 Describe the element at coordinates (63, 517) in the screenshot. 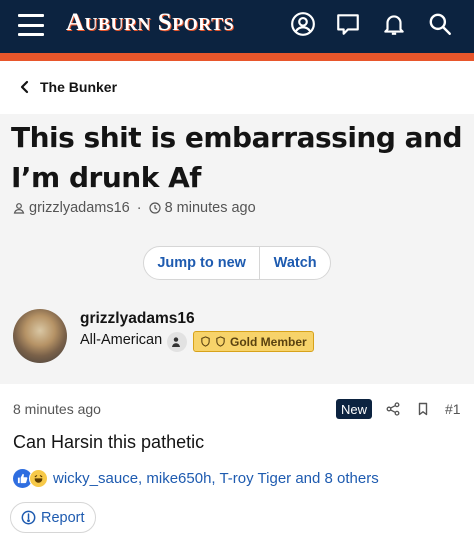

I see `report-label: Report` at that location.